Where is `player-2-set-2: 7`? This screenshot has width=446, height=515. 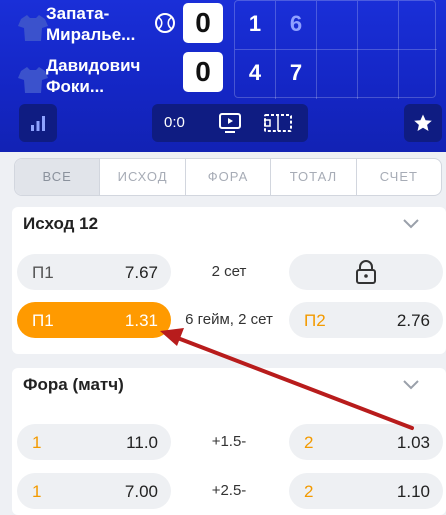 player-2-set-2: 7 is located at coordinates (296, 72).